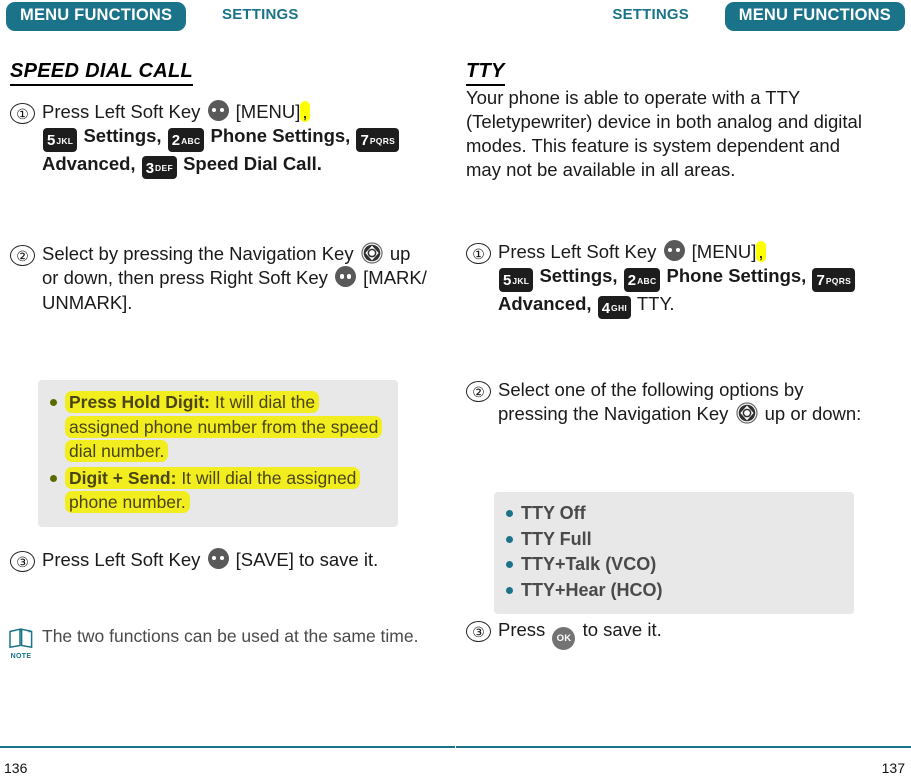  I want to click on right-page-header: SETTINGS MENU FUNCTIONS, so click(683, 18).